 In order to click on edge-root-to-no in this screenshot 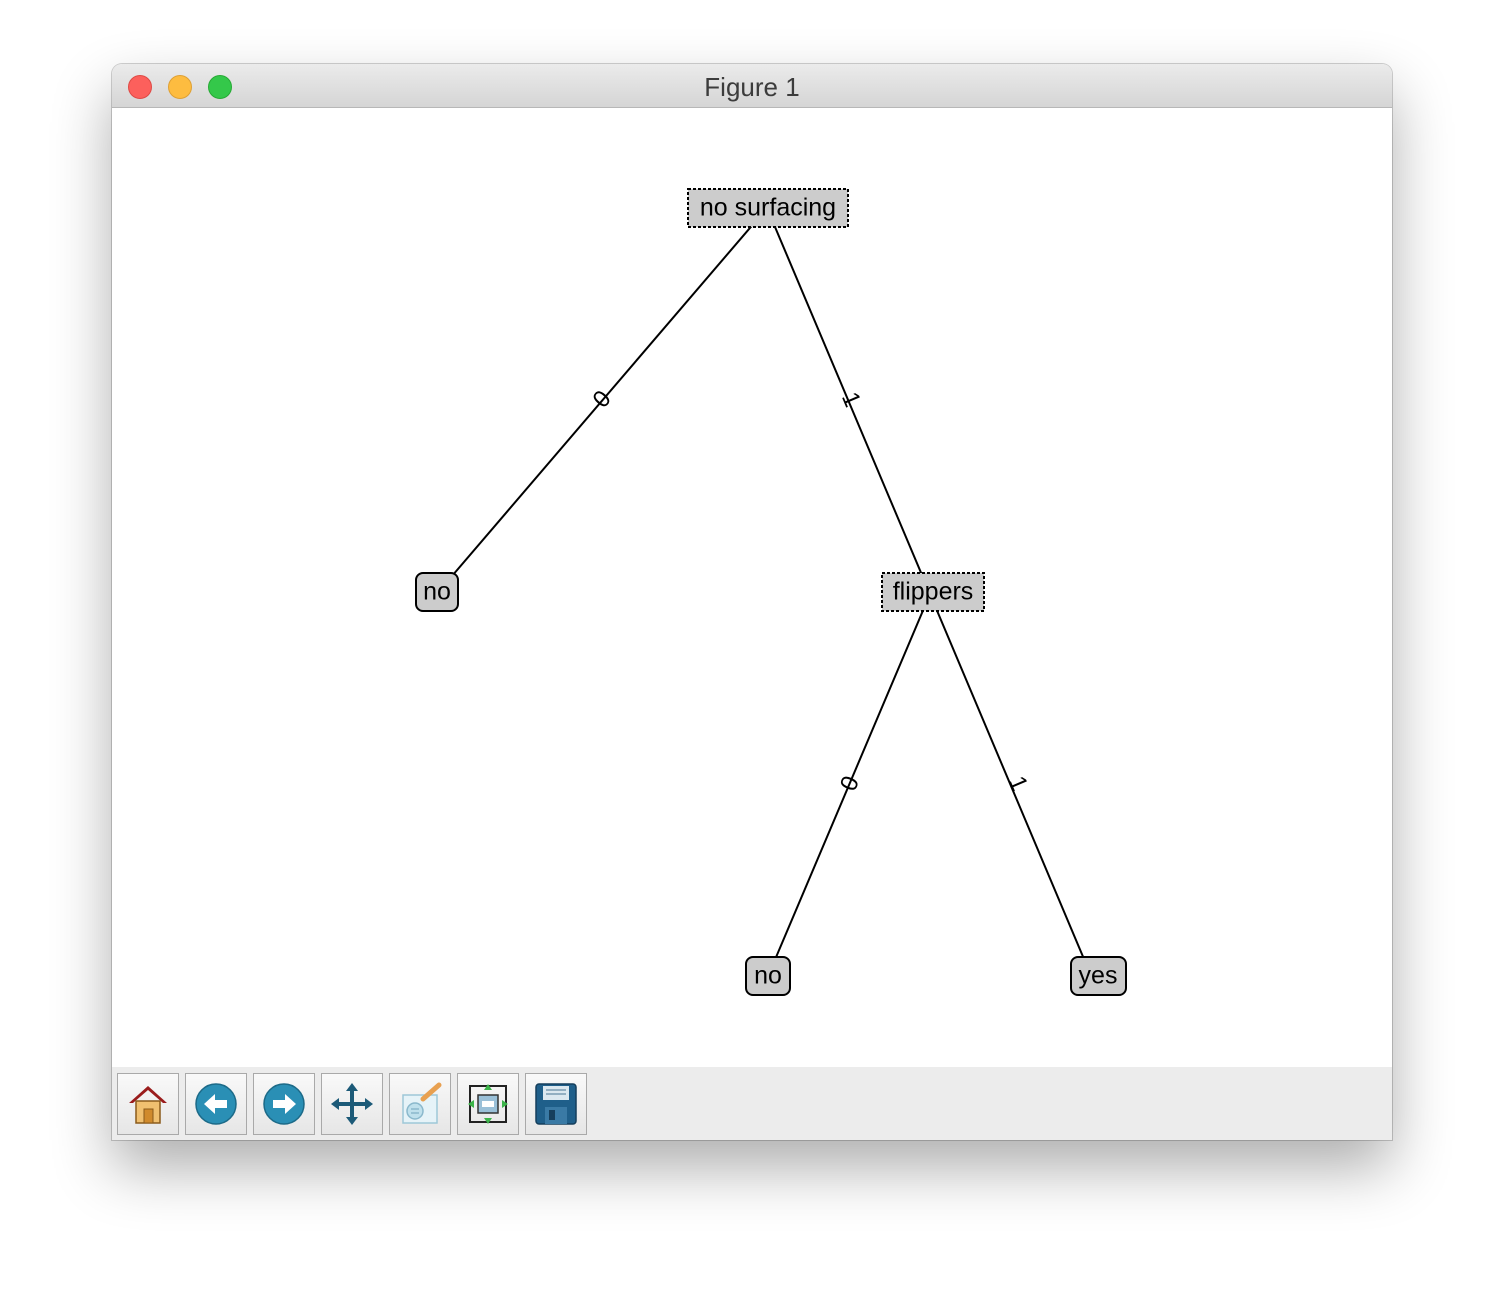, I will do `click(609, 392)`.